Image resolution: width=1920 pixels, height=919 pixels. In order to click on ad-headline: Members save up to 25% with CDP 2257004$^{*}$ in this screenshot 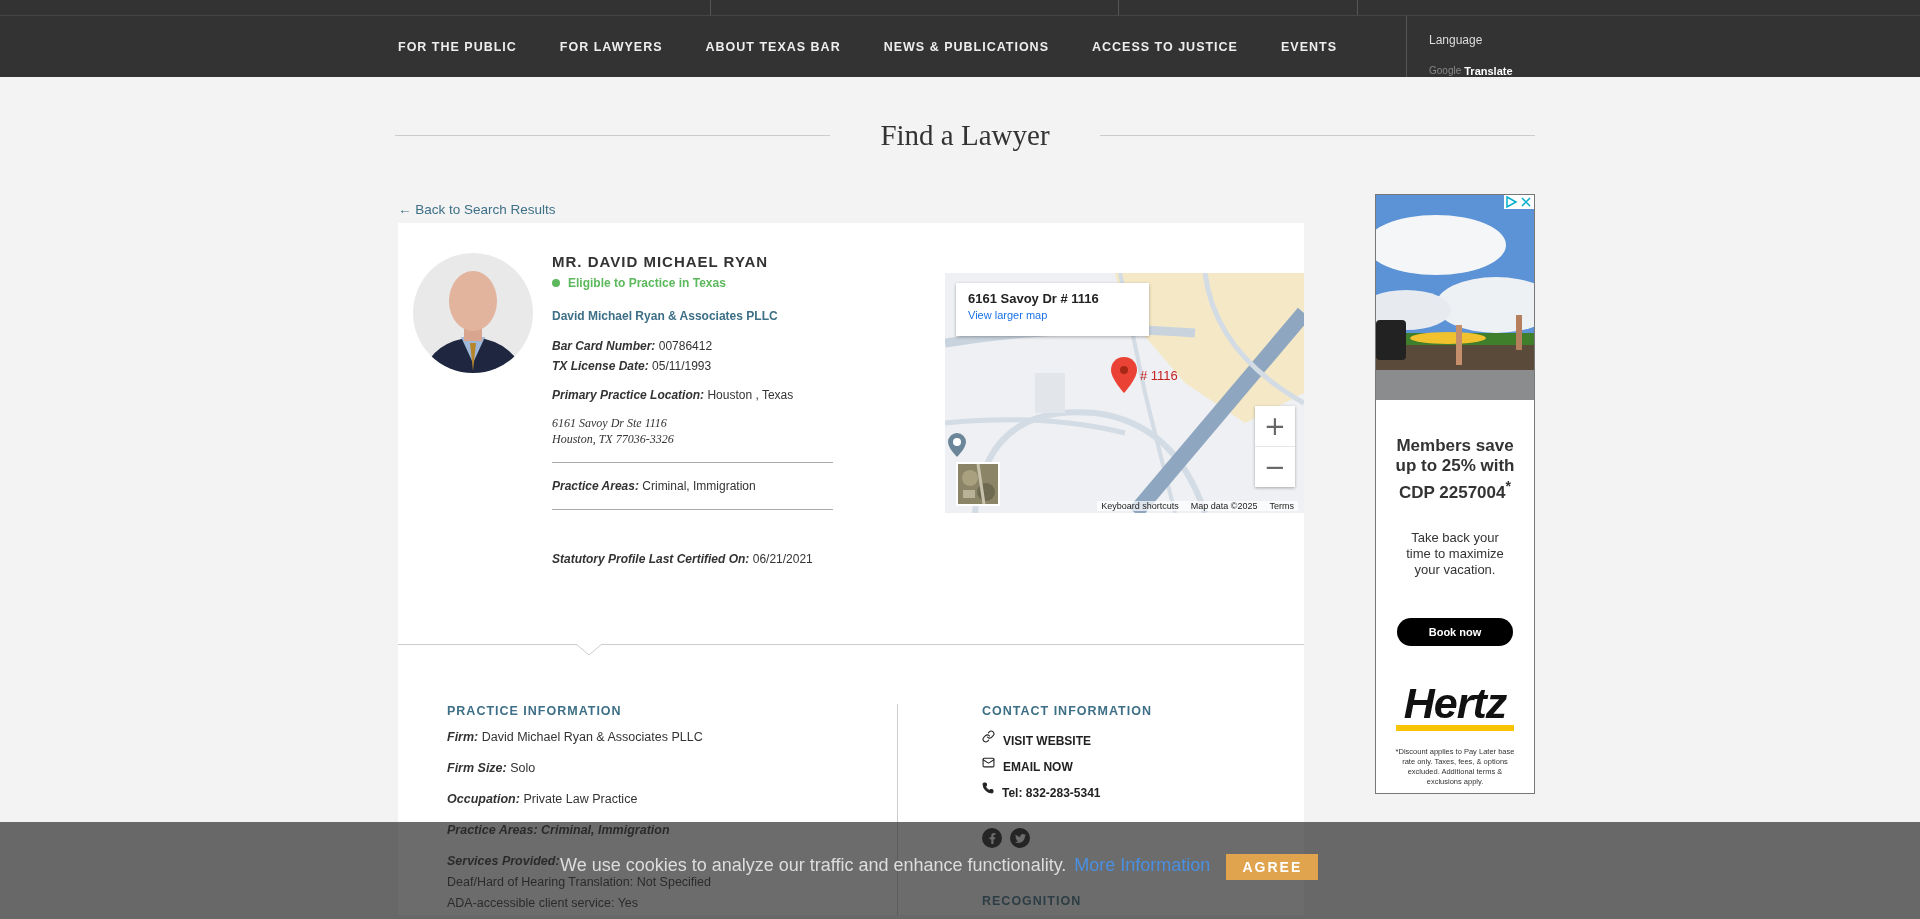, I will do `click(1455, 469)`.